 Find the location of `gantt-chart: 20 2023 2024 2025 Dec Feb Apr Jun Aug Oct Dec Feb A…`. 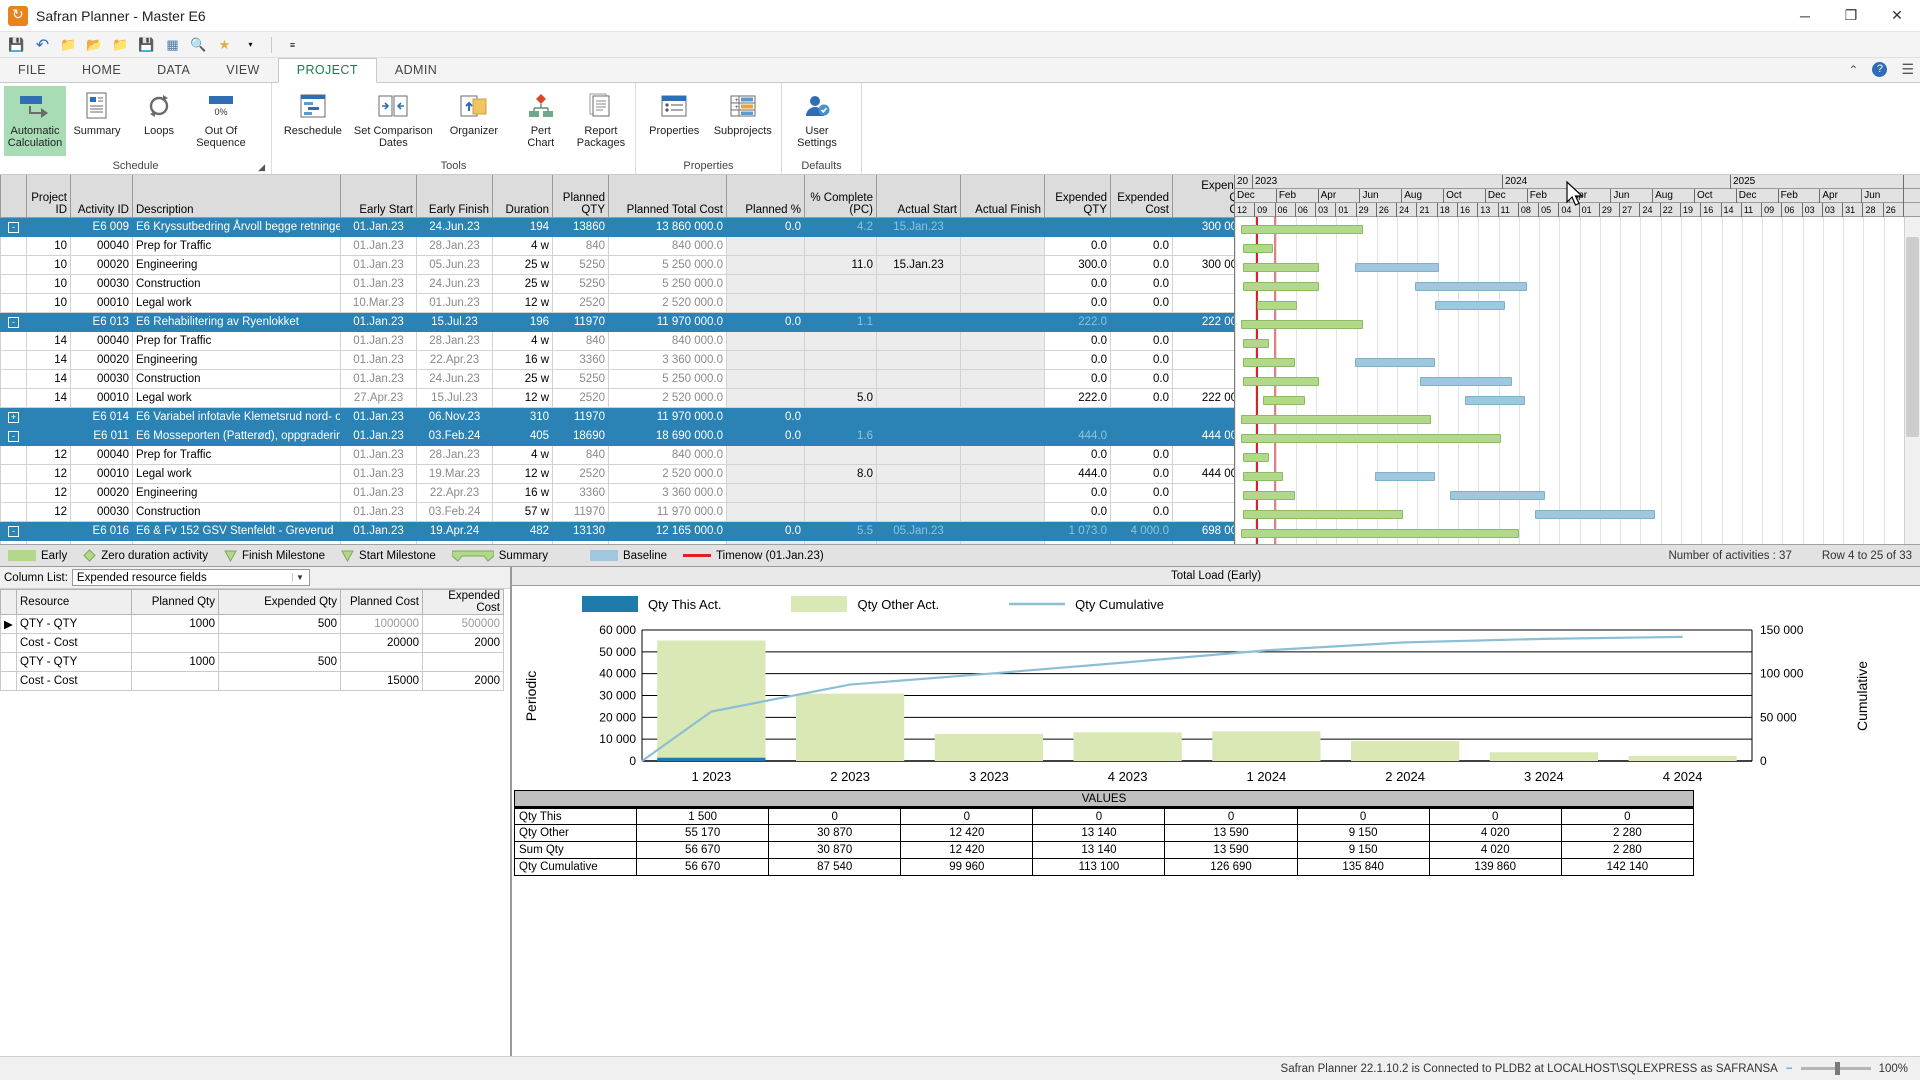

gantt-chart: 20 2023 2024 2025 Dec Feb Apr Jun Aug Oct Dec Feb A… is located at coordinates (1577, 359).